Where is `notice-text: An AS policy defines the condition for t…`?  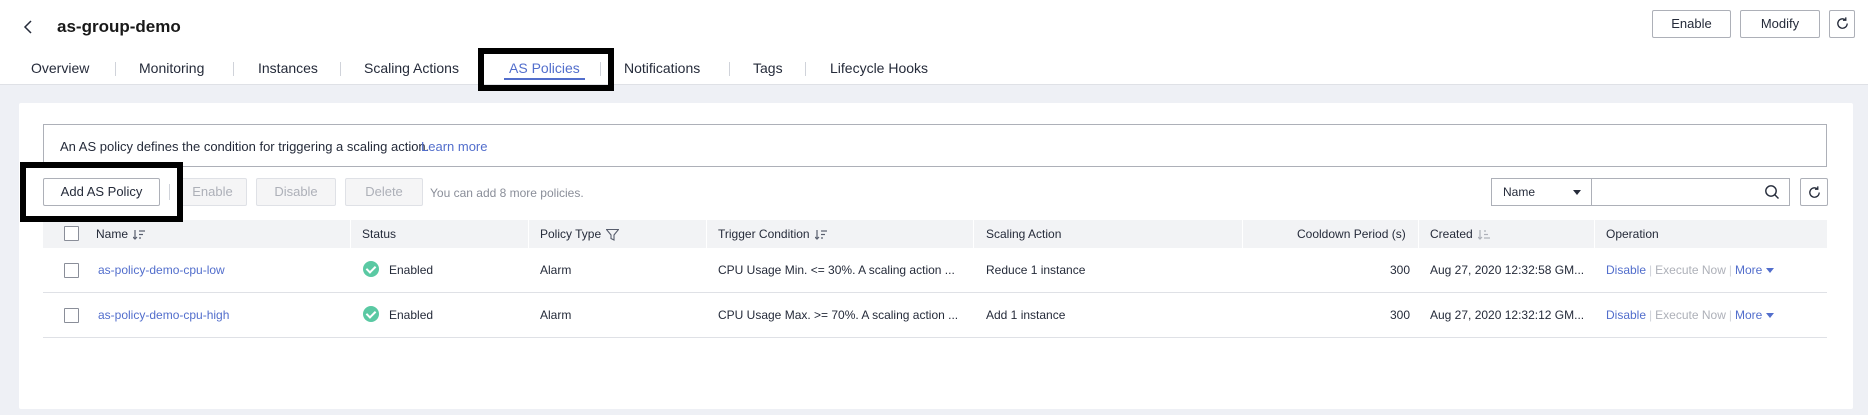 notice-text: An AS policy defines the condition for t… is located at coordinates (245, 146).